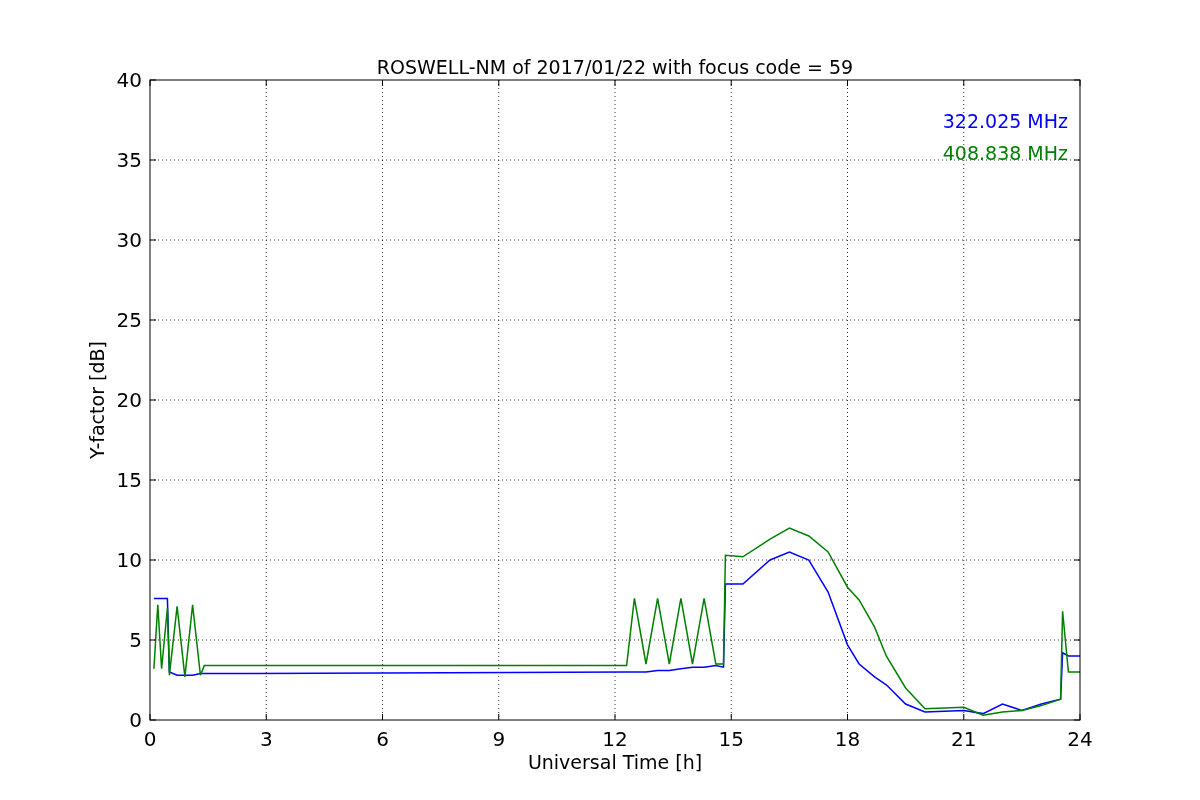  What do you see at coordinates (1080, 739) in the screenshot?
I see `x-tick-label: 24` at bounding box center [1080, 739].